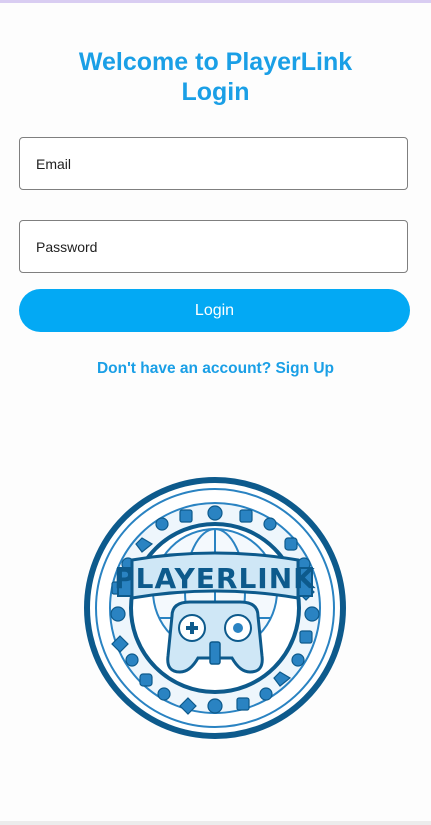 Image resolution: width=431 pixels, height=825 pixels. What do you see at coordinates (215, 369) in the screenshot?
I see `signup-link: Don't have an account? Sign Up` at bounding box center [215, 369].